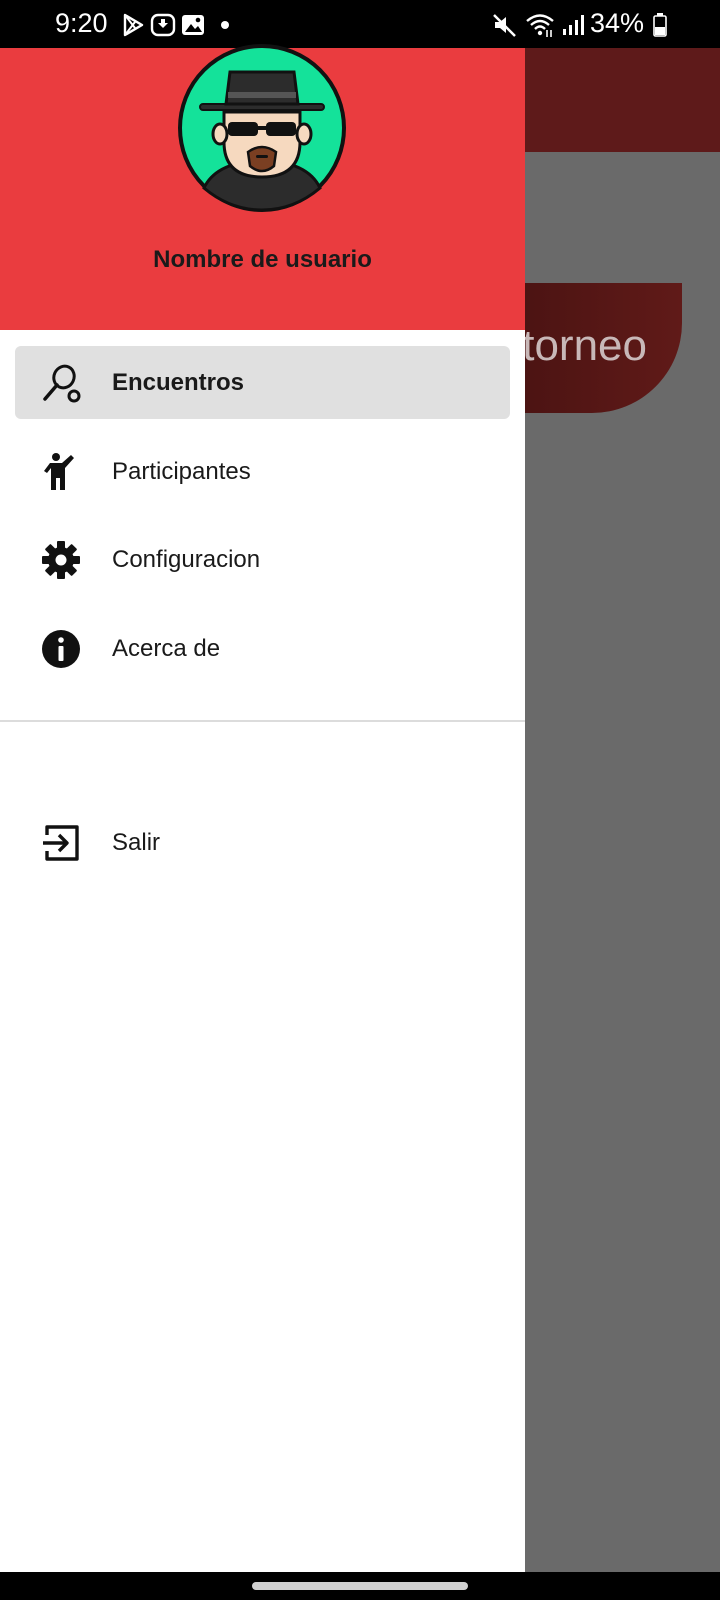 This screenshot has height=1600, width=720. Describe the element at coordinates (133, 25) in the screenshot. I see `play-store-icon` at that location.